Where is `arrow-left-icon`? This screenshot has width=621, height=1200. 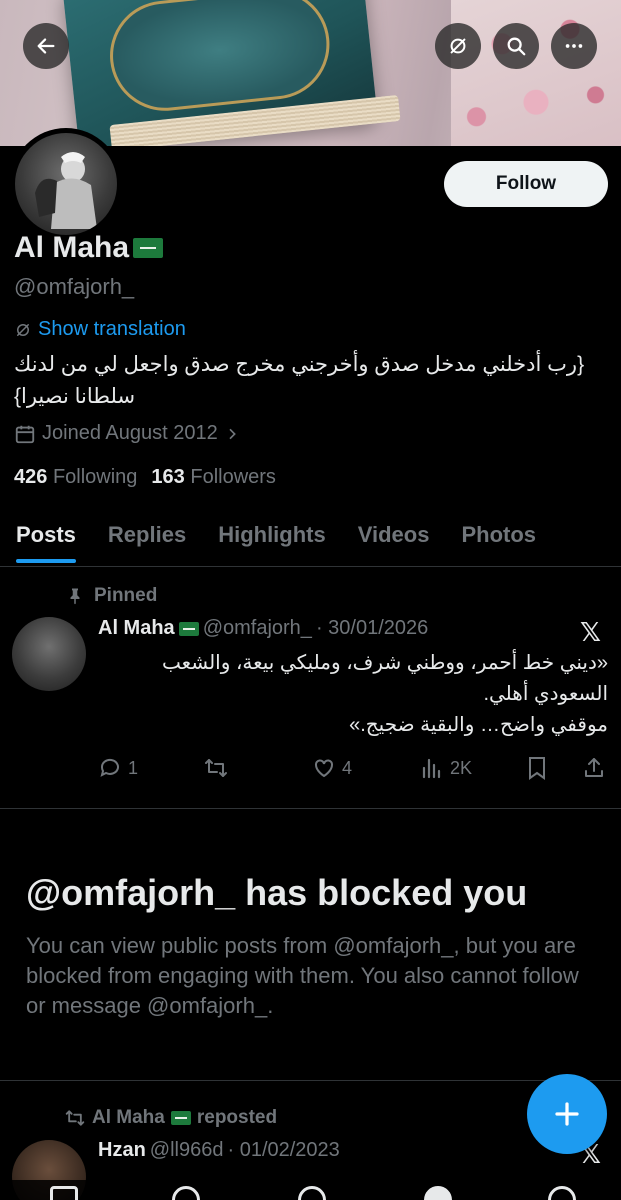
arrow-left-icon is located at coordinates (46, 46).